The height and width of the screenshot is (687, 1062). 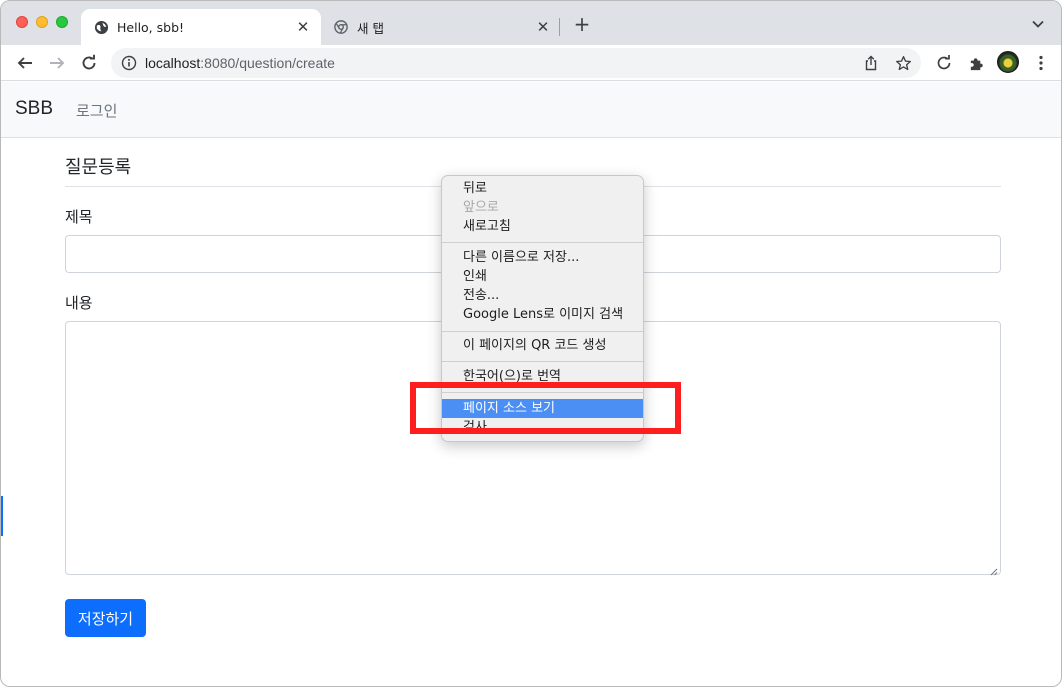 I want to click on url-path: :8080/question/create, so click(x=267, y=63).